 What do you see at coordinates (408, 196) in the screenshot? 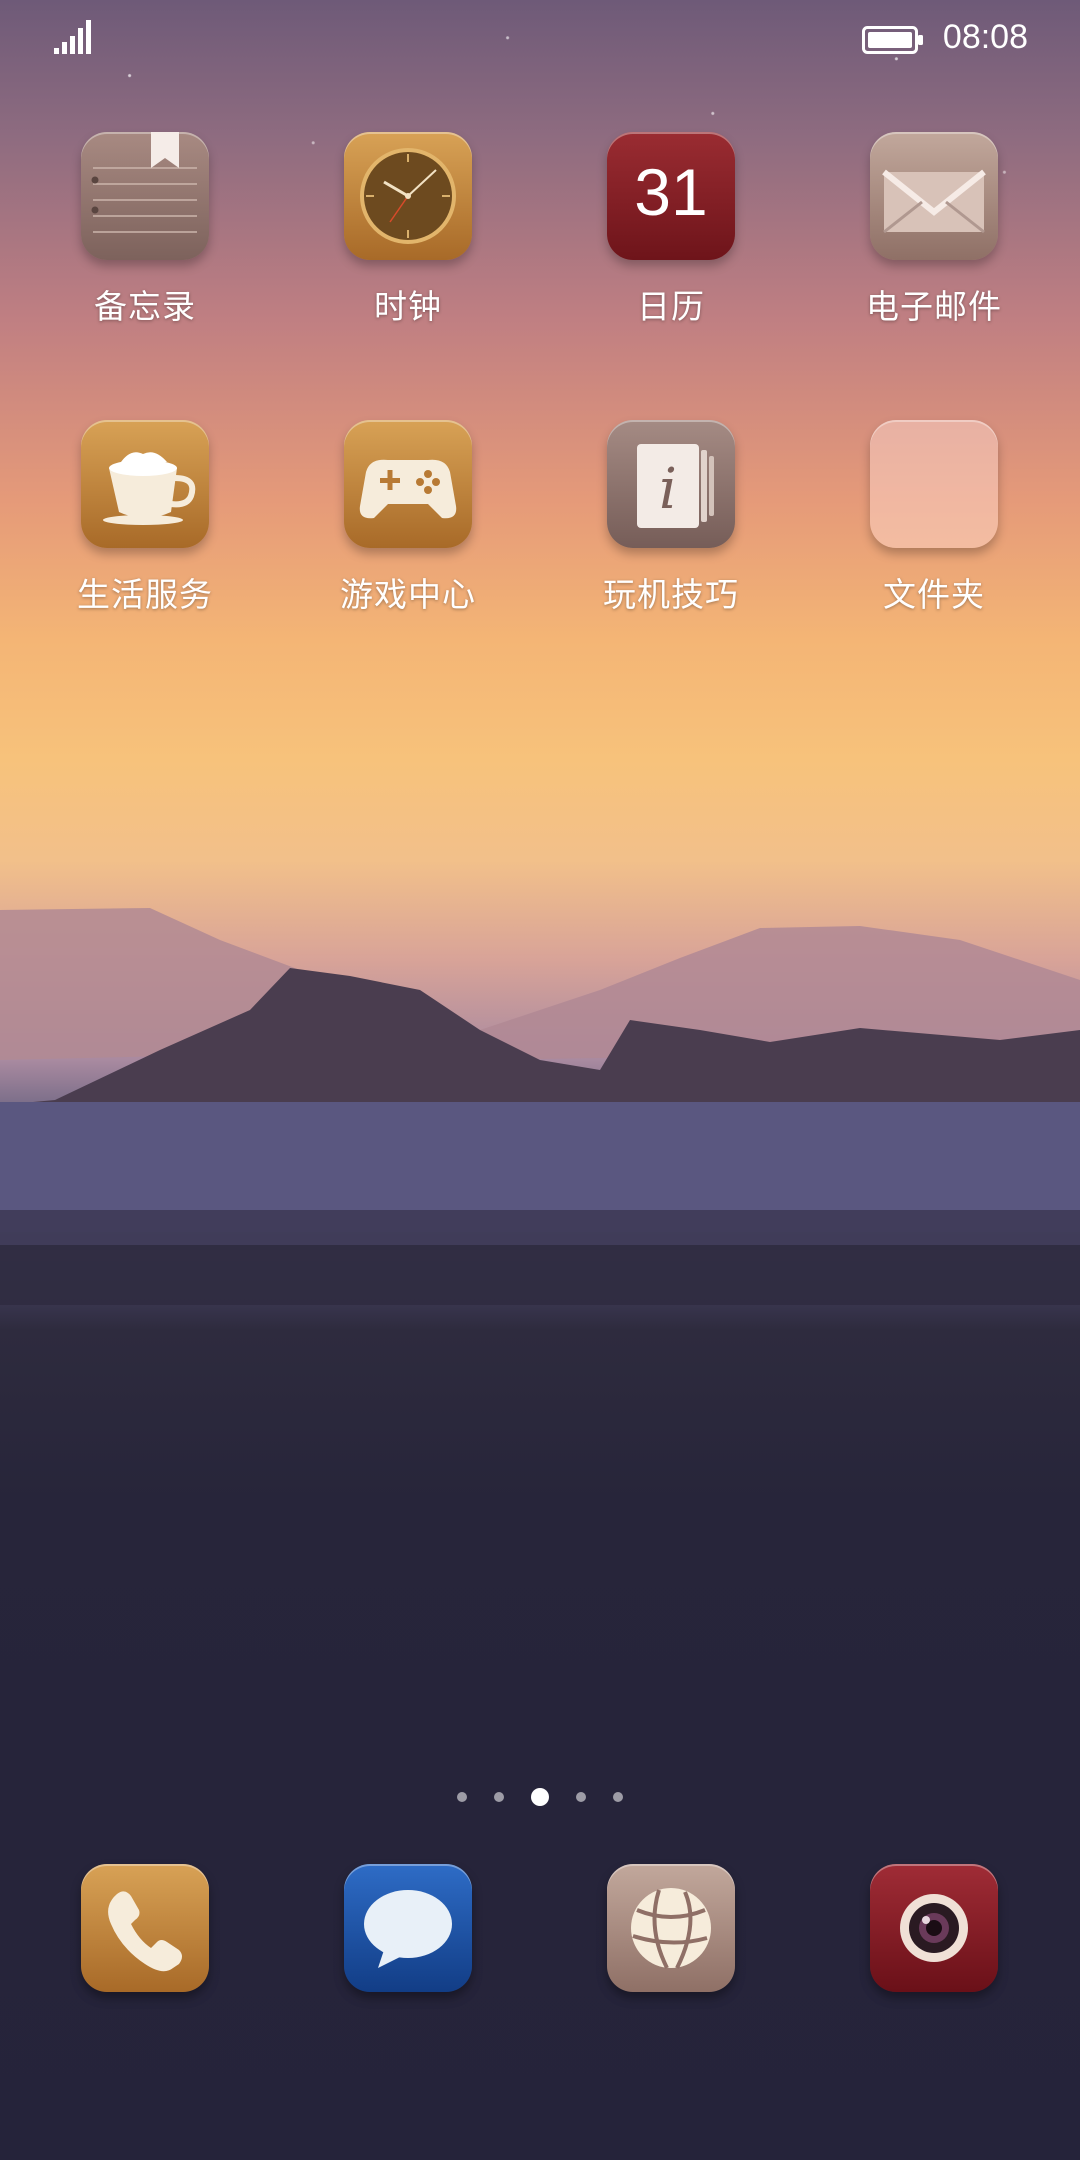
I see `clock-icon` at bounding box center [408, 196].